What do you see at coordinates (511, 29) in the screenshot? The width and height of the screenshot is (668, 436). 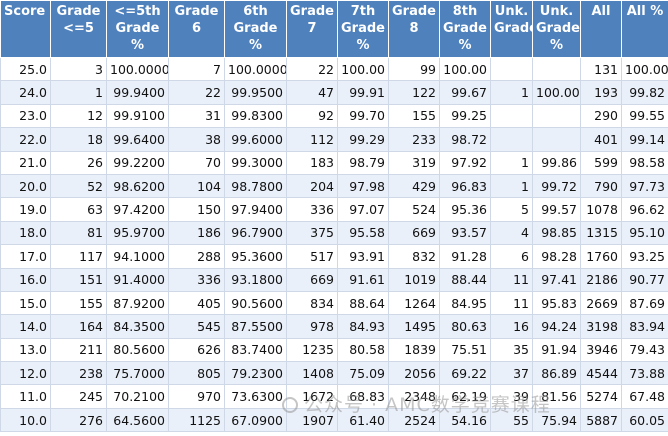 I see `column-header: Unk. Grade` at bounding box center [511, 29].